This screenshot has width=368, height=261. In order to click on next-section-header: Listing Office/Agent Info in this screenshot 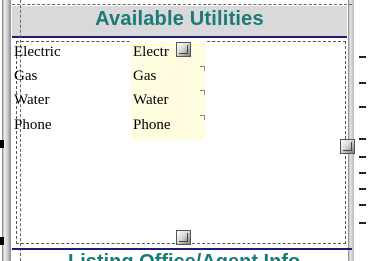, I will do `click(189, 255)`.